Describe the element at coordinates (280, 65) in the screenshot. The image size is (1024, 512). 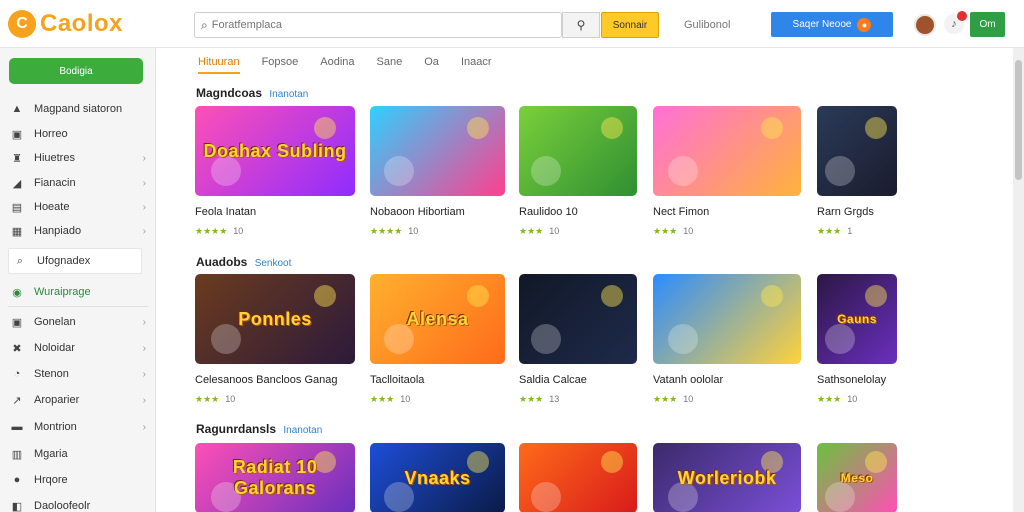
I see `tab-1: Fopsoe` at that location.